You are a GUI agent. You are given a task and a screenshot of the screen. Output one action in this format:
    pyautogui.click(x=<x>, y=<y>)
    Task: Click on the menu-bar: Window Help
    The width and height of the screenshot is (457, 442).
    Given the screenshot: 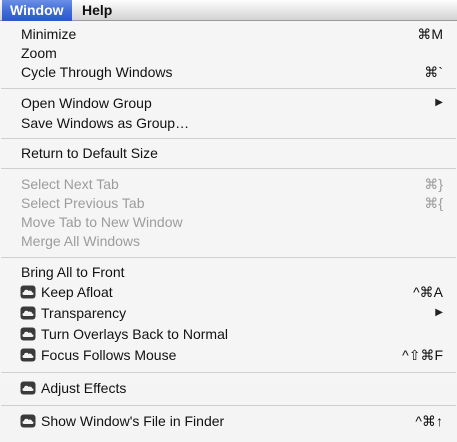 What is the action you would take?
    pyautogui.click(x=228, y=10)
    